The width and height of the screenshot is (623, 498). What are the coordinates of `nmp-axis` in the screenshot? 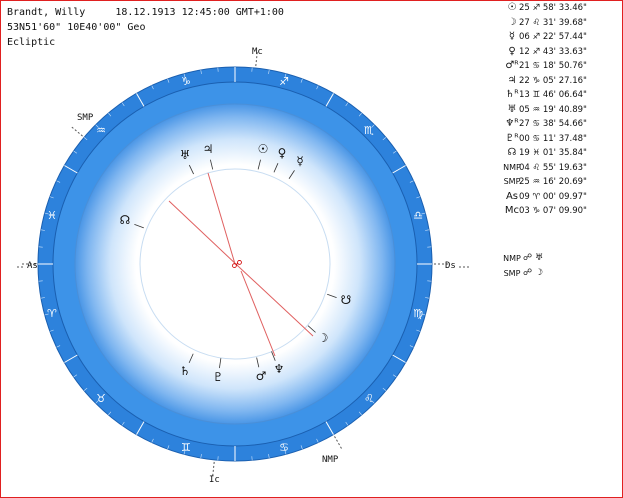 It's located at (338, 443).